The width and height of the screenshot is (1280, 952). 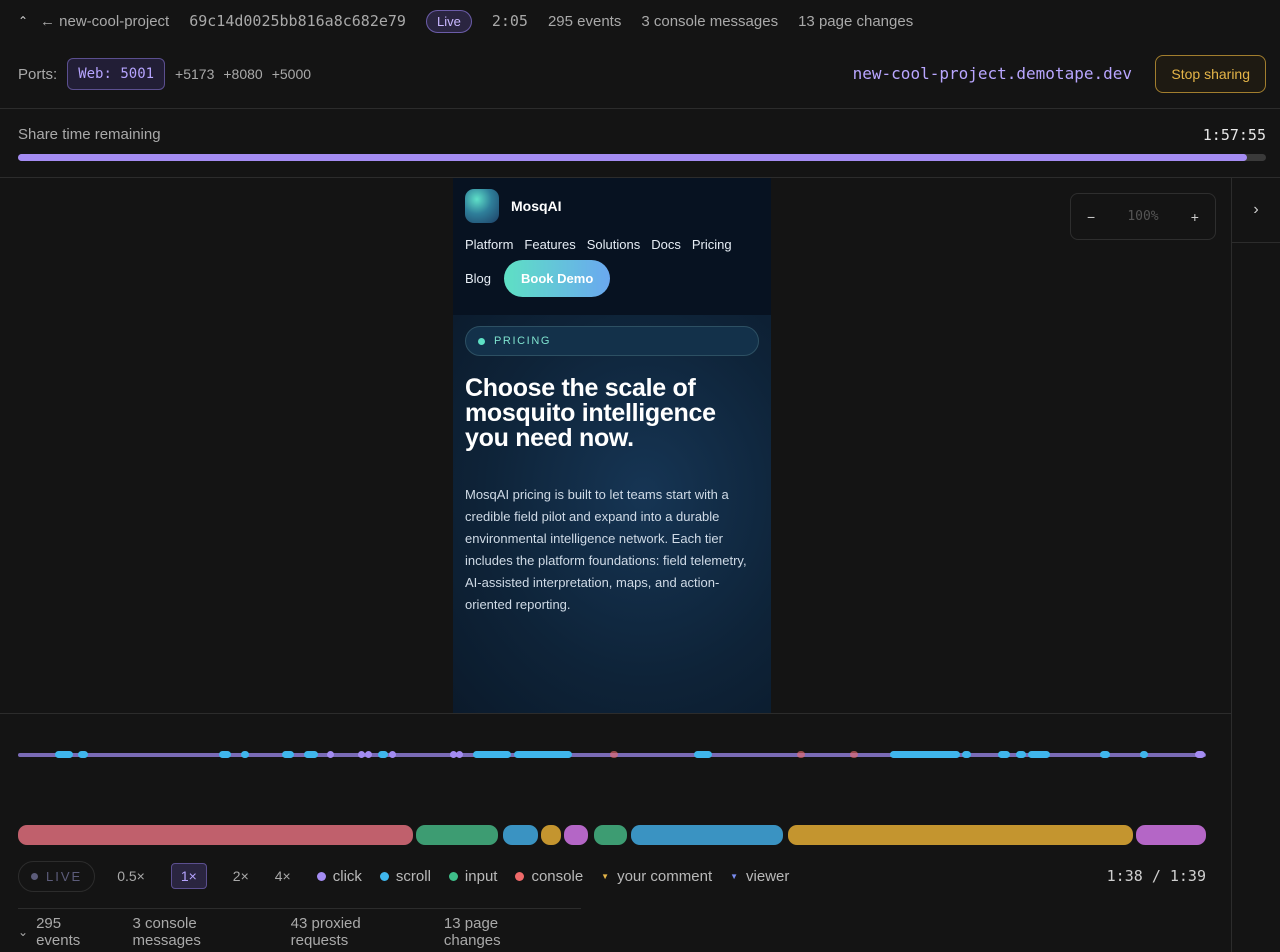 What do you see at coordinates (613, 244) in the screenshot?
I see `nav-solutions: Solutions` at bounding box center [613, 244].